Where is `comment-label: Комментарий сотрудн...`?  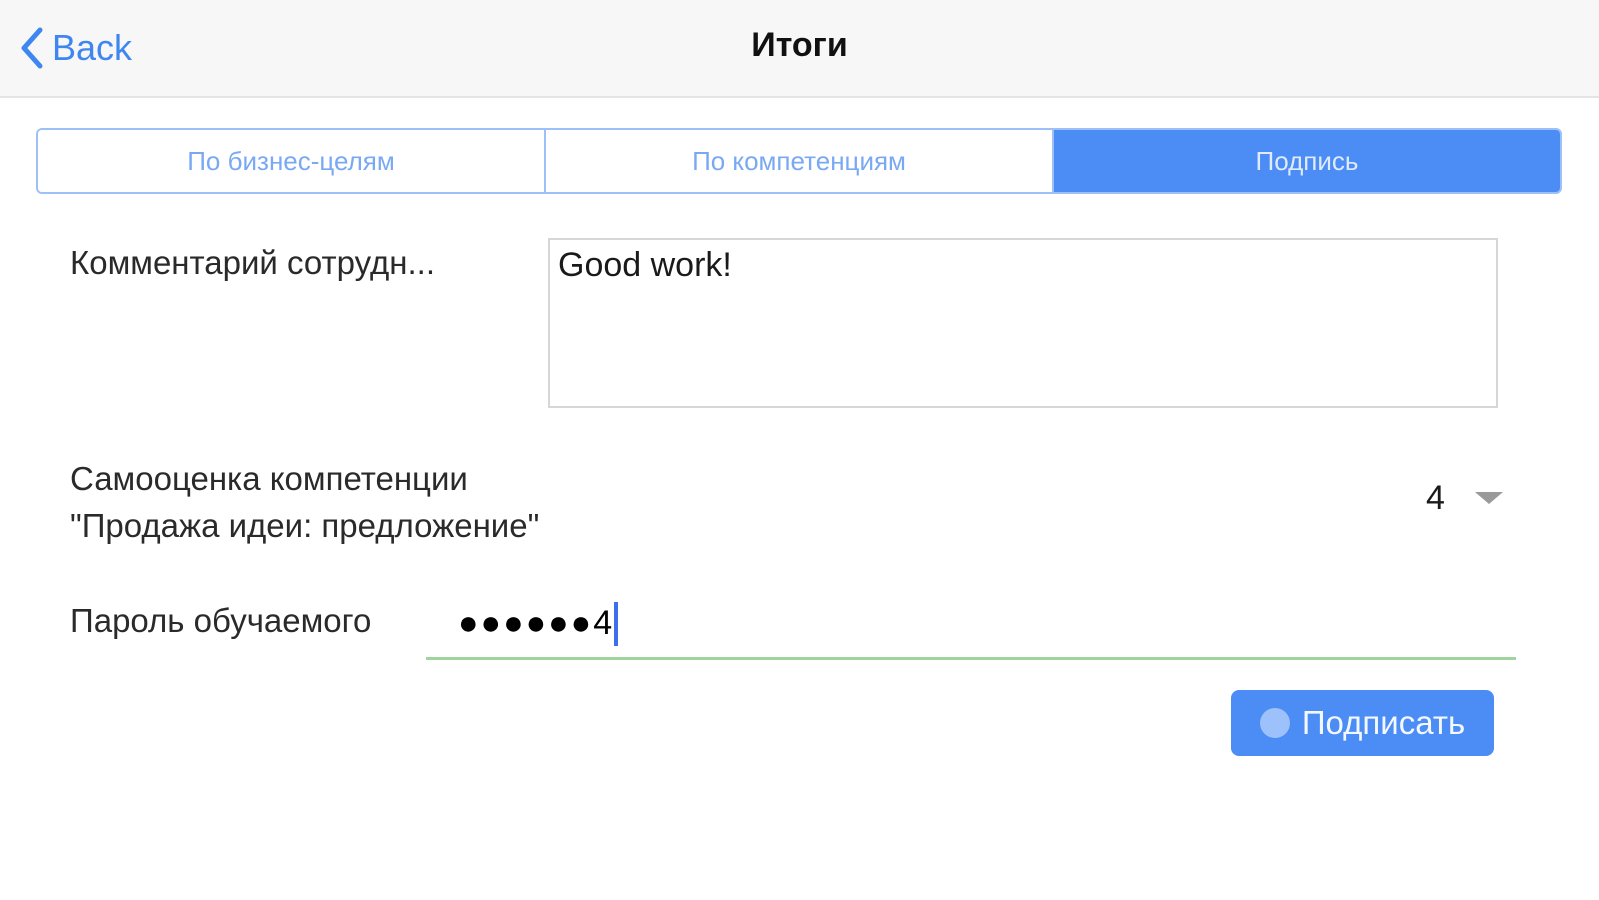
comment-label: Комментарий сотрудн... is located at coordinates (252, 262).